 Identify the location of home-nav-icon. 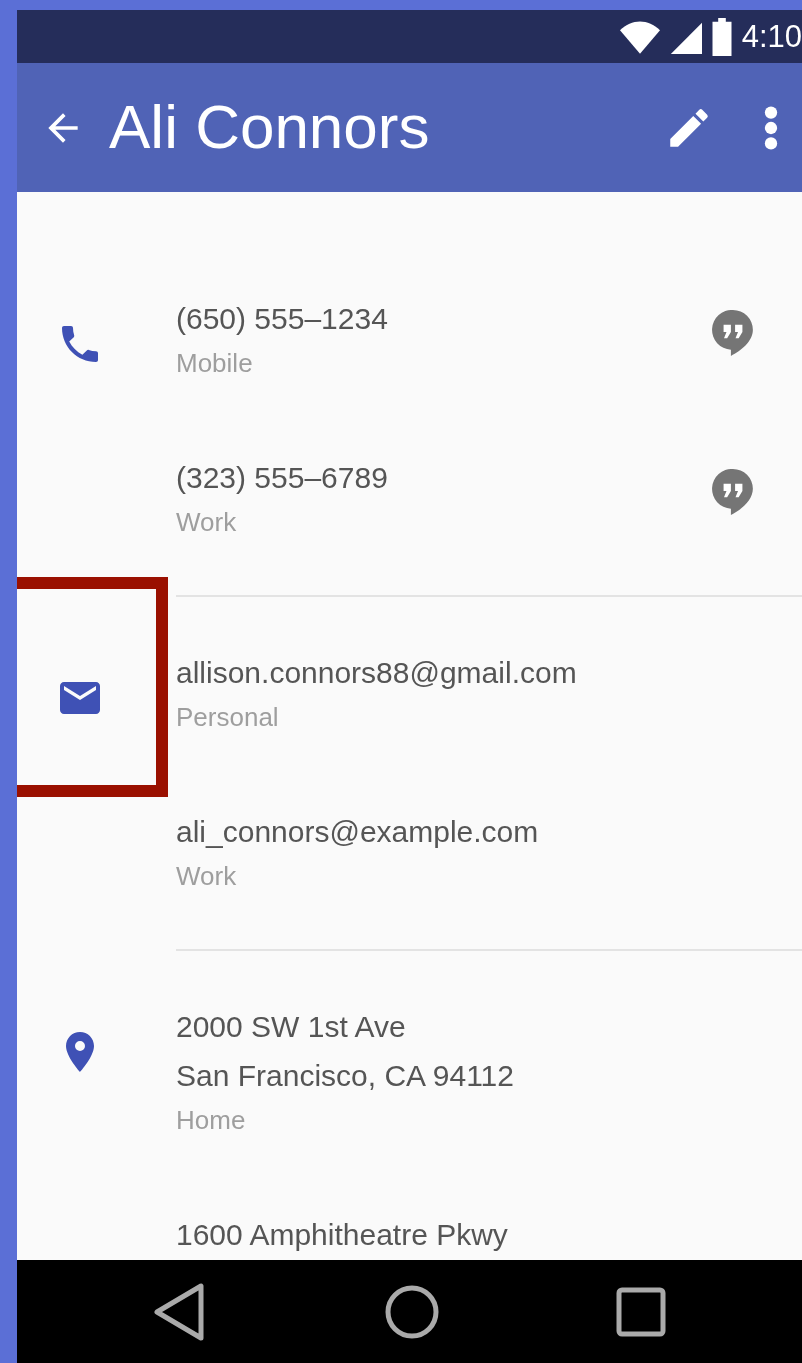
(411, 1311).